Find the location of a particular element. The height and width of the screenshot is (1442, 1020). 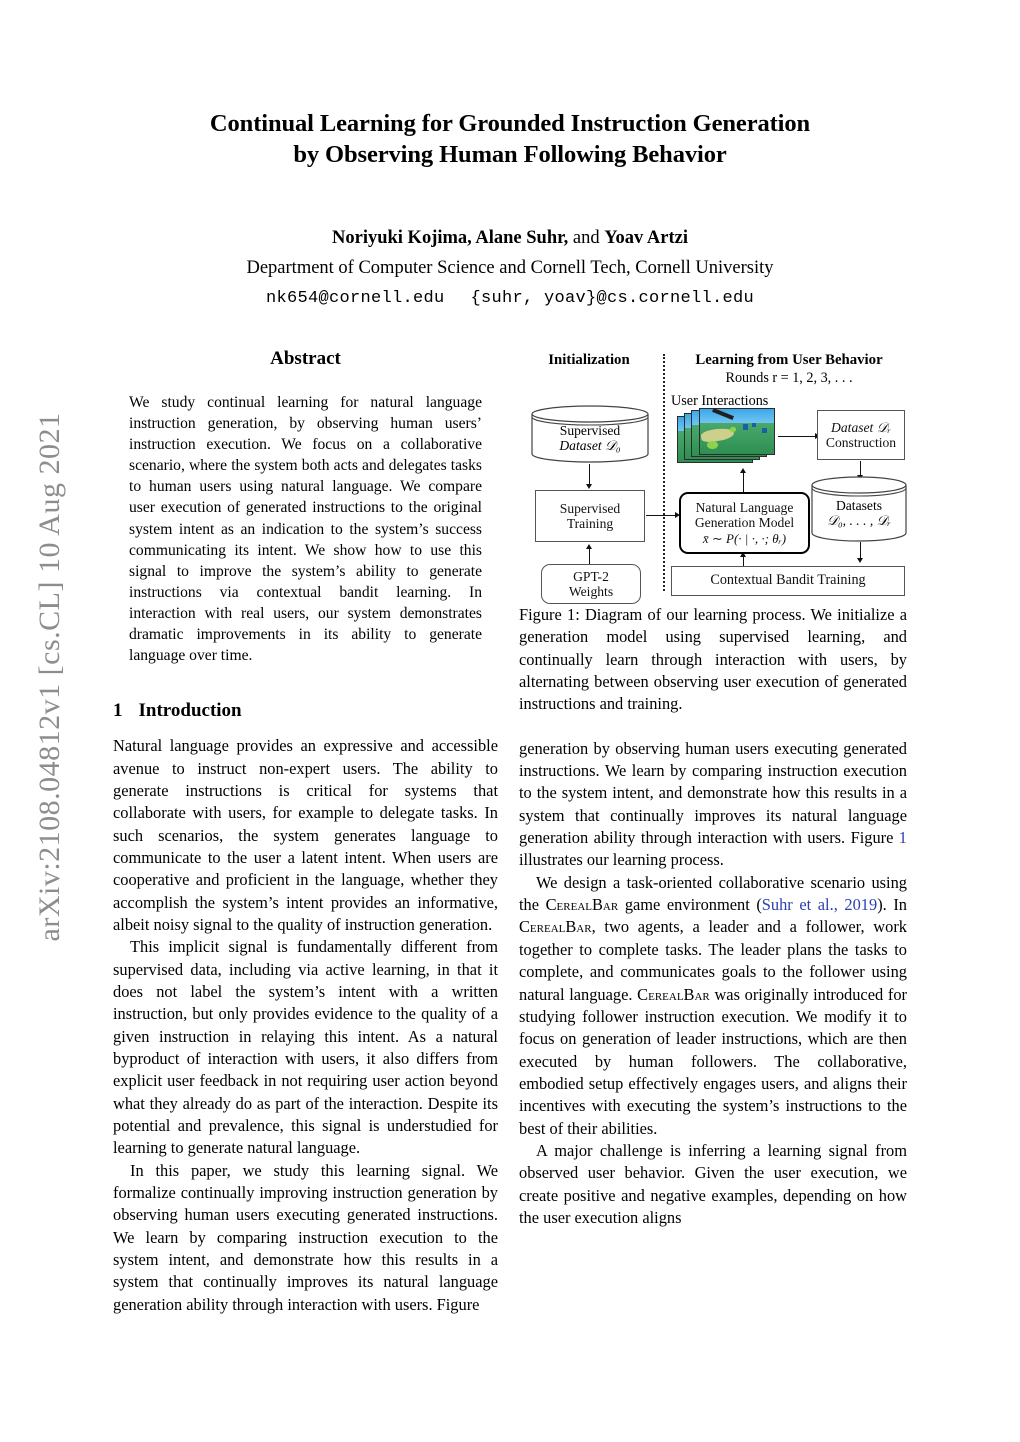

nlg-line2: Generation Model is located at coordinates (744, 523).